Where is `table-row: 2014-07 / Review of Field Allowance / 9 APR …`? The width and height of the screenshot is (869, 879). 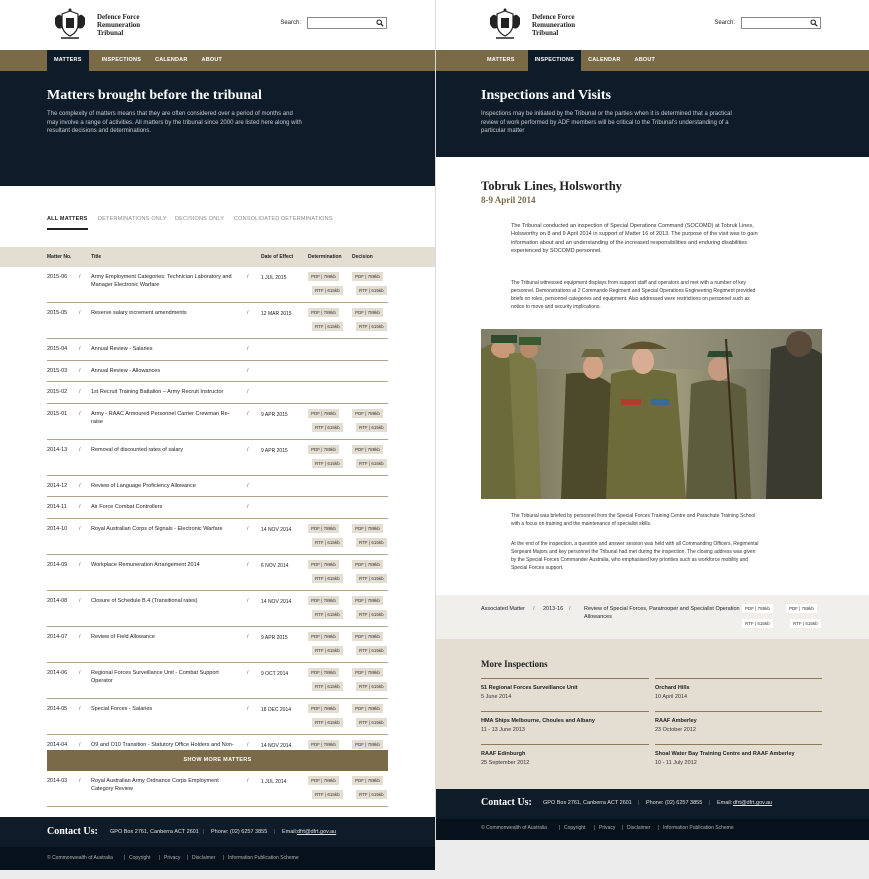
table-row: 2014-07 / Review of Field Allowance / 9 APR … is located at coordinates (217, 645).